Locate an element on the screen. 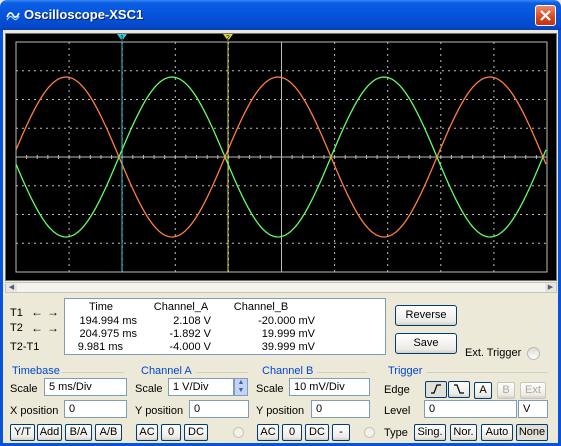 This screenshot has width=561, height=446. x-position-field: 0 is located at coordinates (95, 409).